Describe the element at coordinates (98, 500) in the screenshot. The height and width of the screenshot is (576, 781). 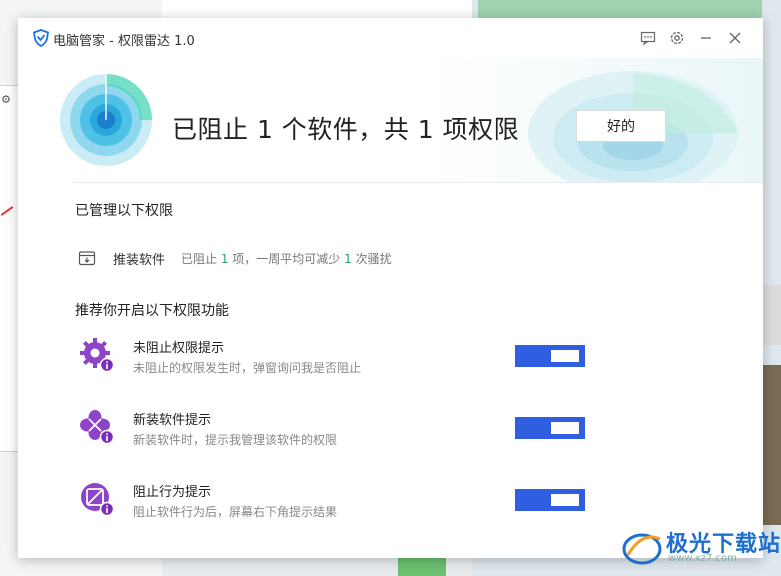
I see `block-info-icon` at that location.